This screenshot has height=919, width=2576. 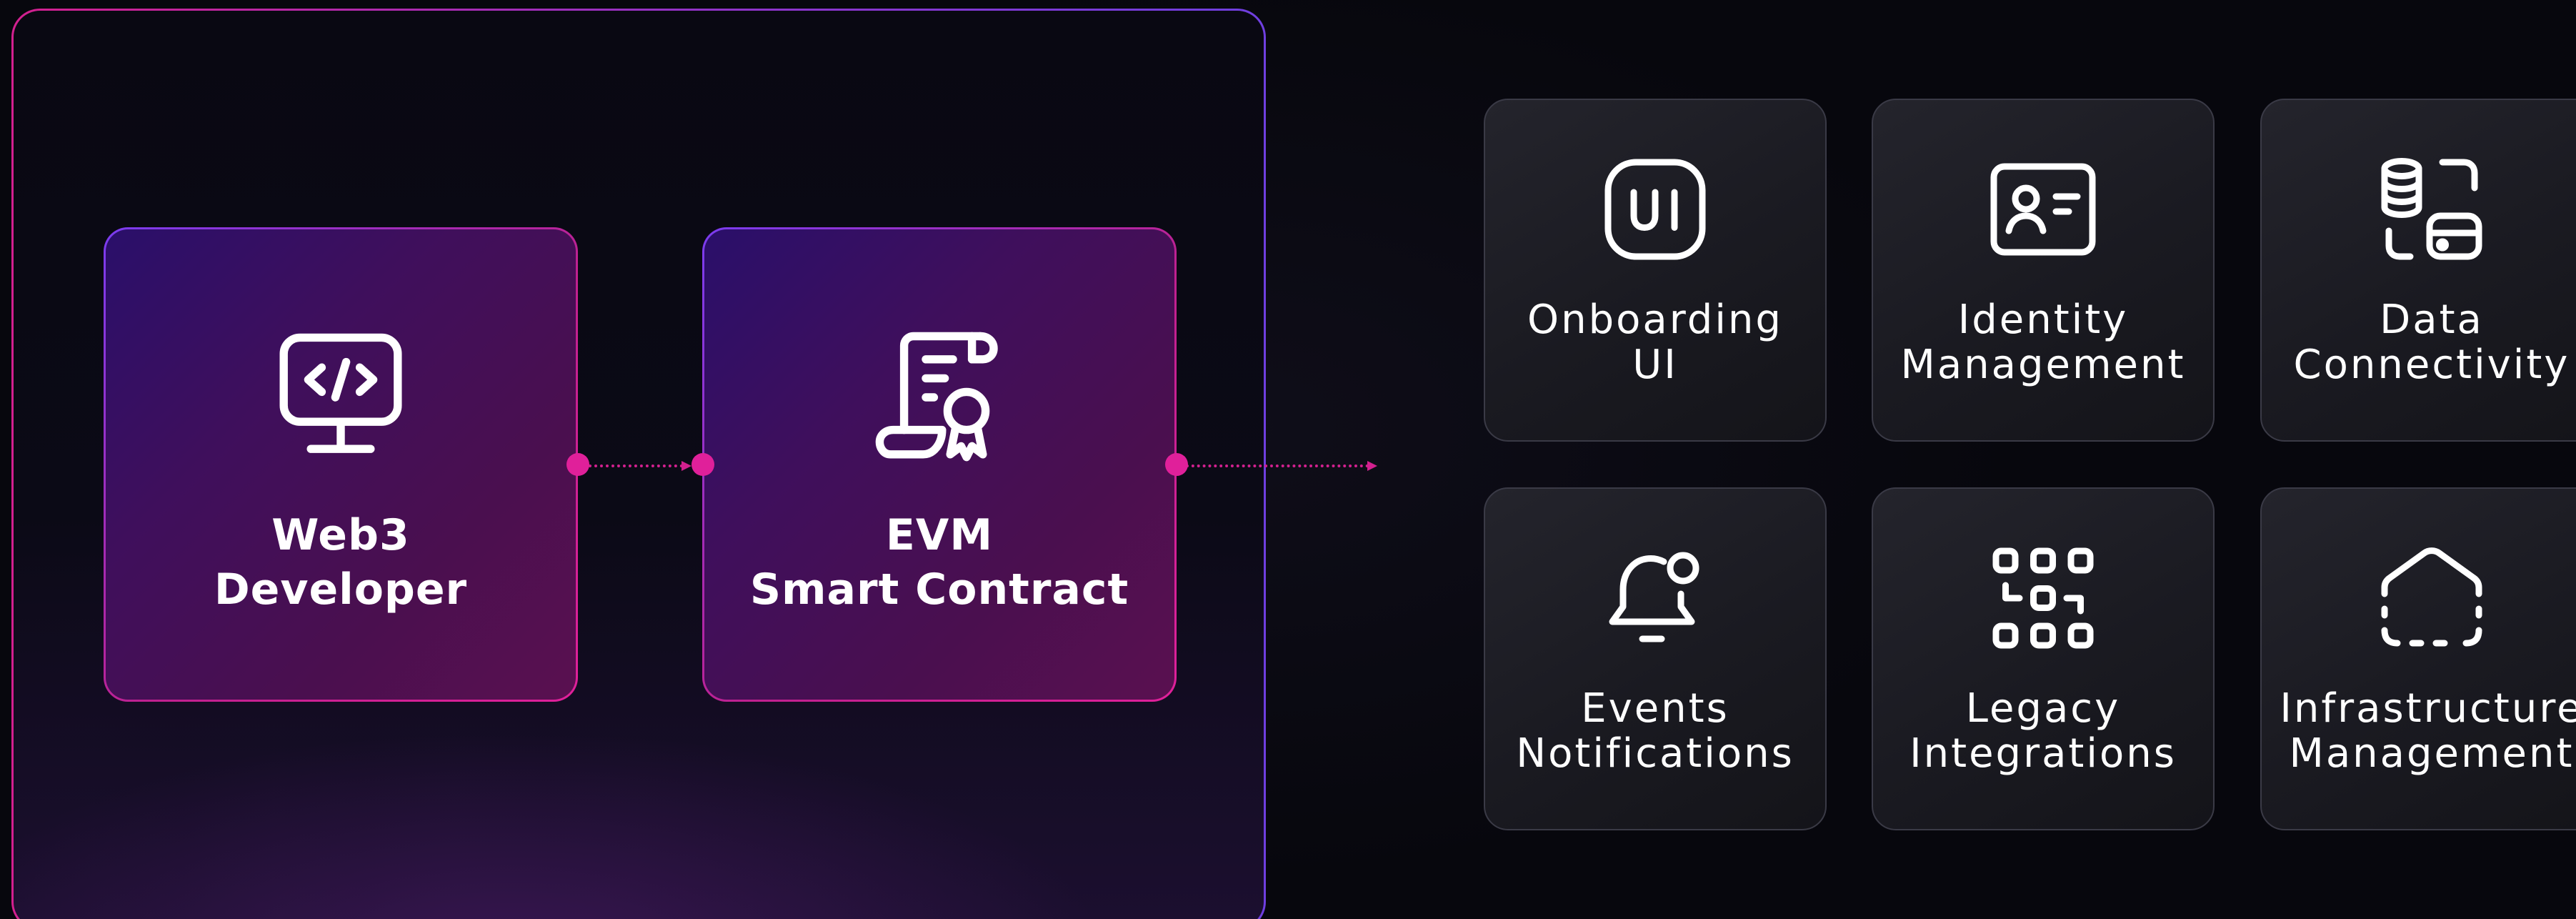 I want to click on service-card-events-notifications: Events Notifications, so click(x=1656, y=658).